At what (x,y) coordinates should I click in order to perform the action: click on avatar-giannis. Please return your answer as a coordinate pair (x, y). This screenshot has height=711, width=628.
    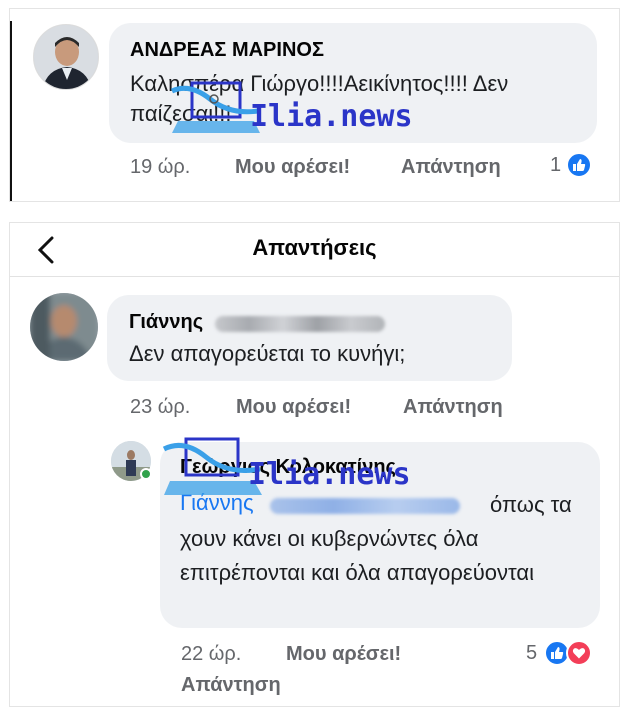
    Looking at the image, I should click on (64, 327).